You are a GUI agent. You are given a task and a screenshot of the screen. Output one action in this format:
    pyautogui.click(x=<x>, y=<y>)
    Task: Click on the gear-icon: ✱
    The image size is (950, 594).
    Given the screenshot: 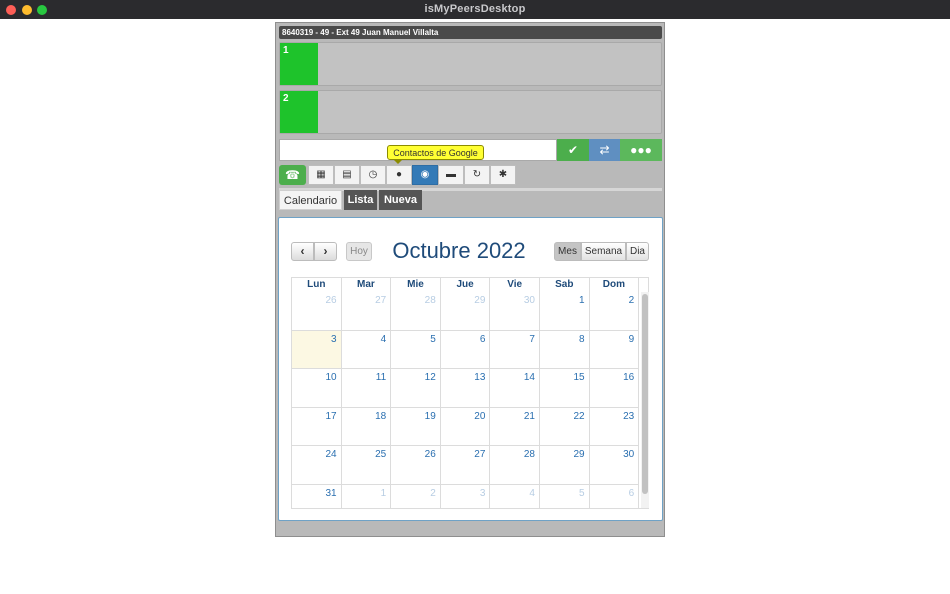 What is the action you would take?
    pyautogui.click(x=503, y=174)
    